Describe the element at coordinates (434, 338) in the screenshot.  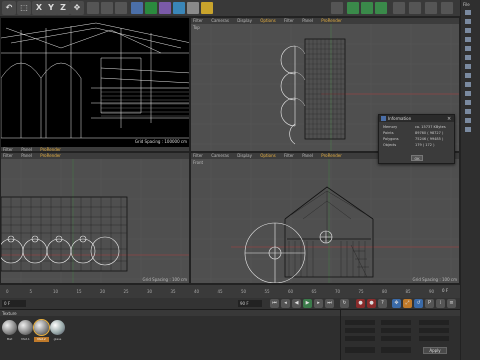
I see `rotation-b-field` at that location.